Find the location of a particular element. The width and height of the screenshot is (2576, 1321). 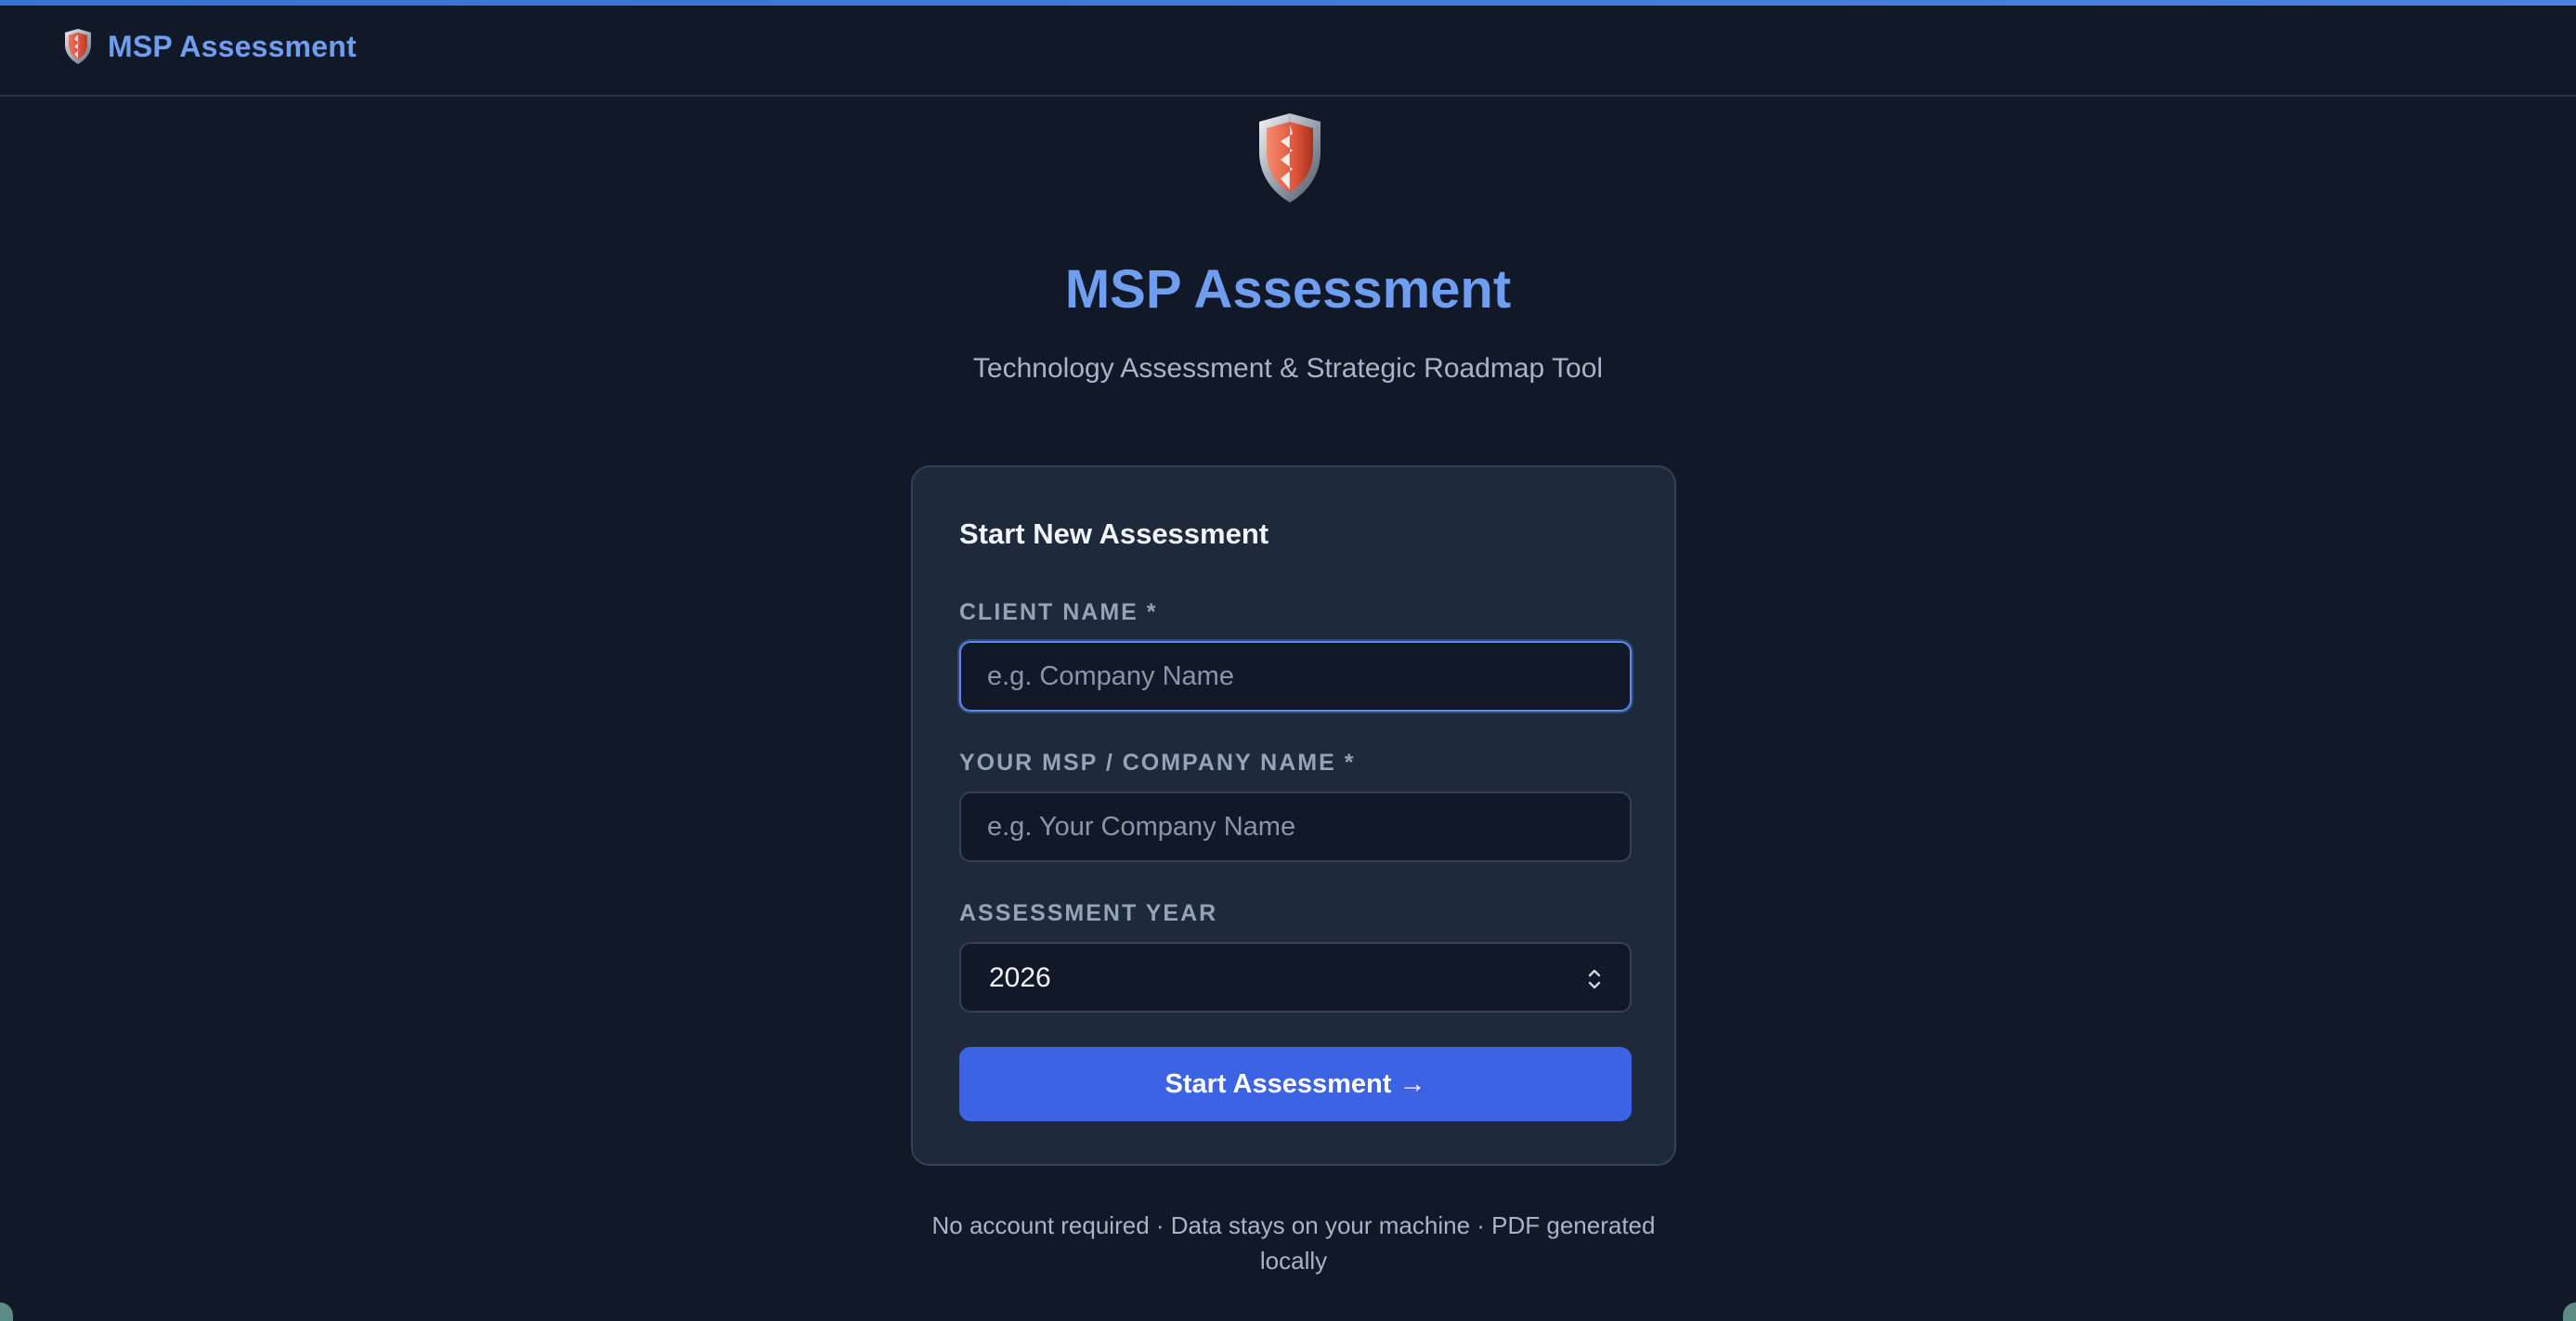

chevron-up-down-icon is located at coordinates (1595, 979).